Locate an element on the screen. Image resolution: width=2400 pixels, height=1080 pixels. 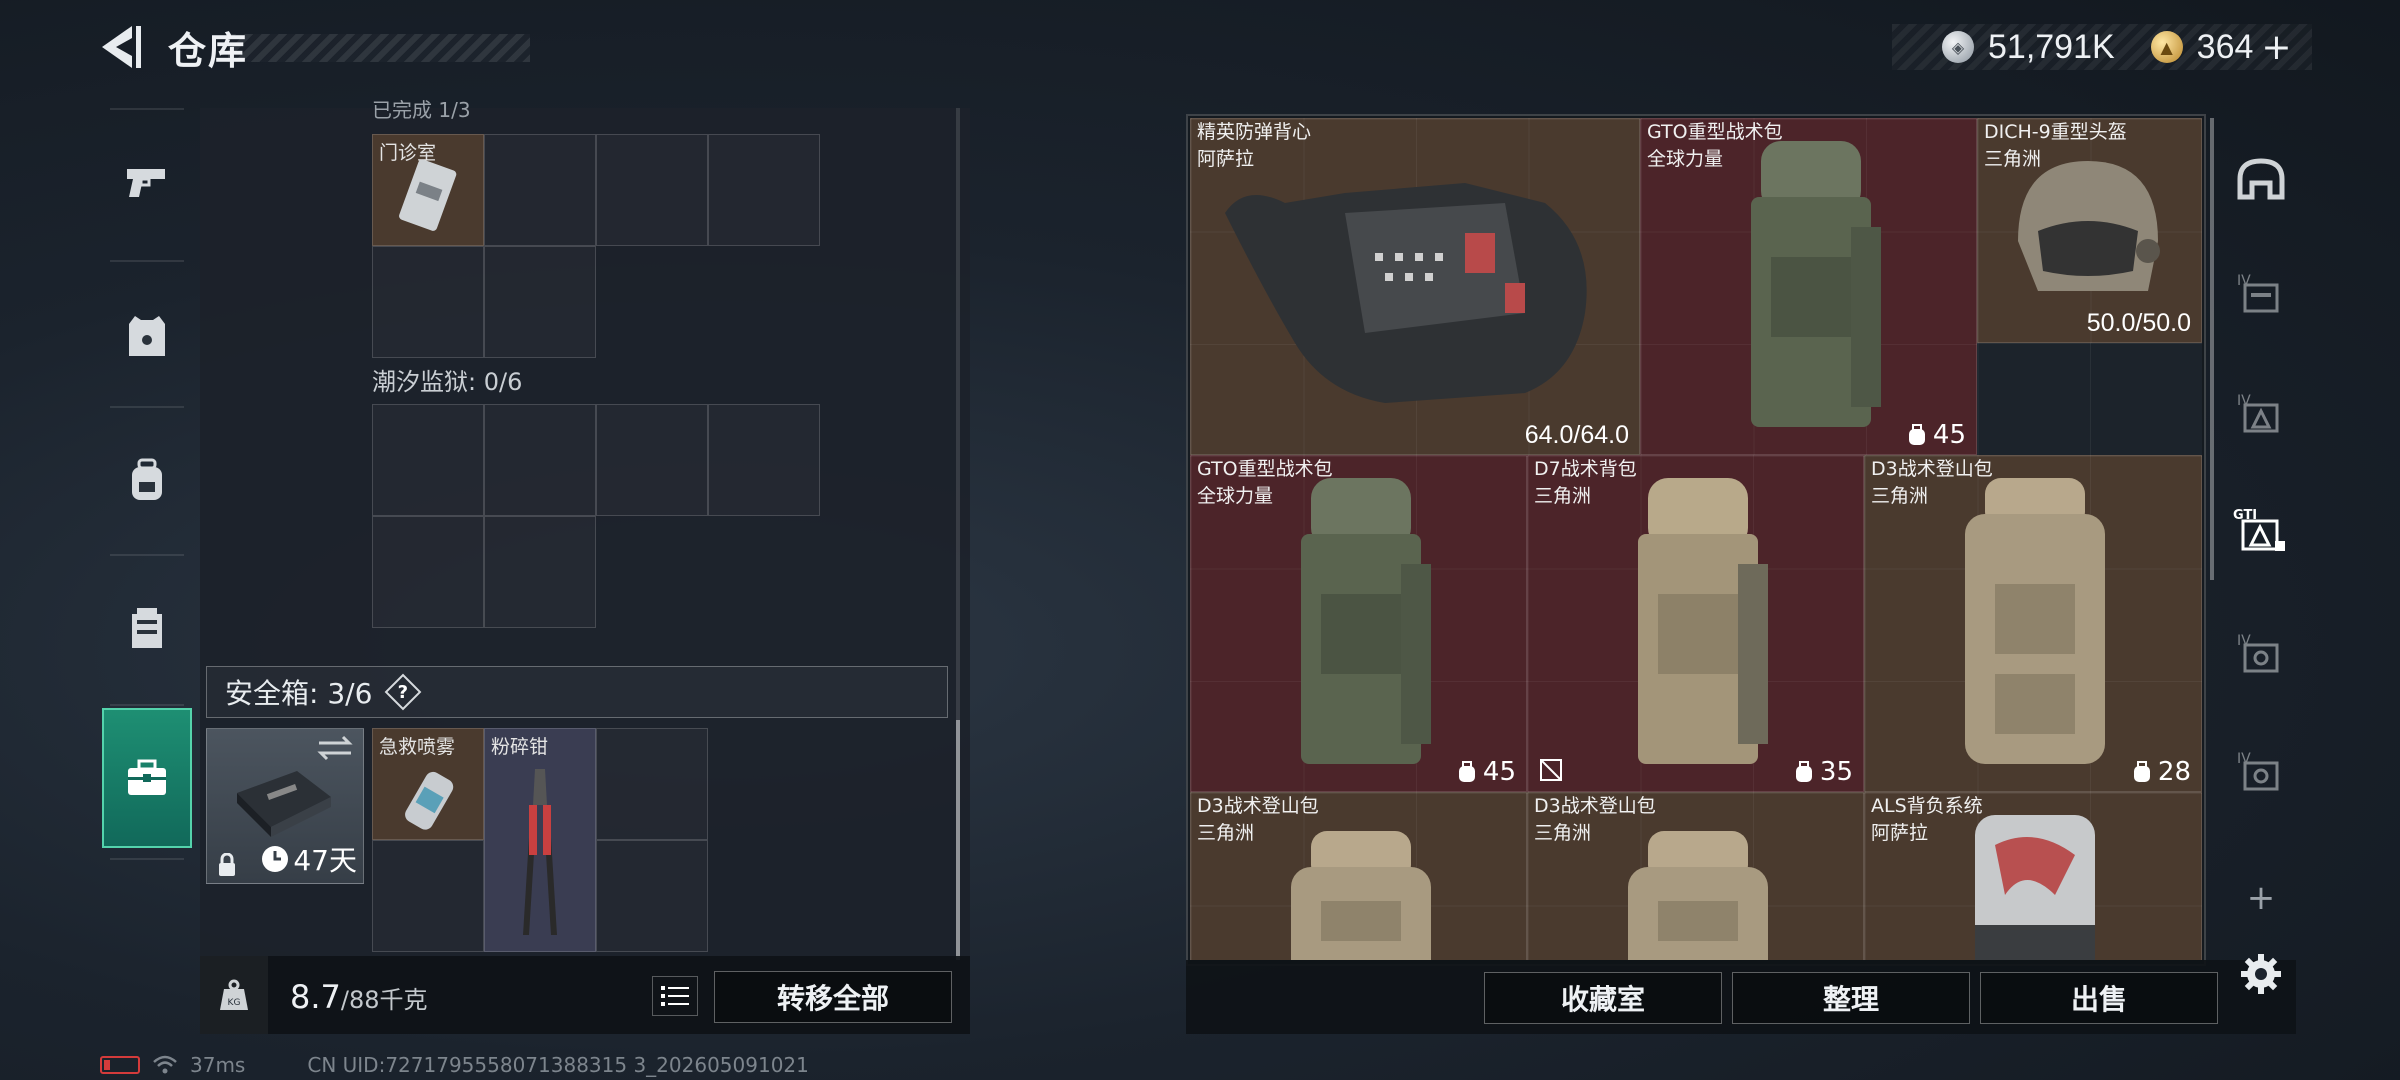
item-capacity: 45 is located at coordinates (1936, 435).